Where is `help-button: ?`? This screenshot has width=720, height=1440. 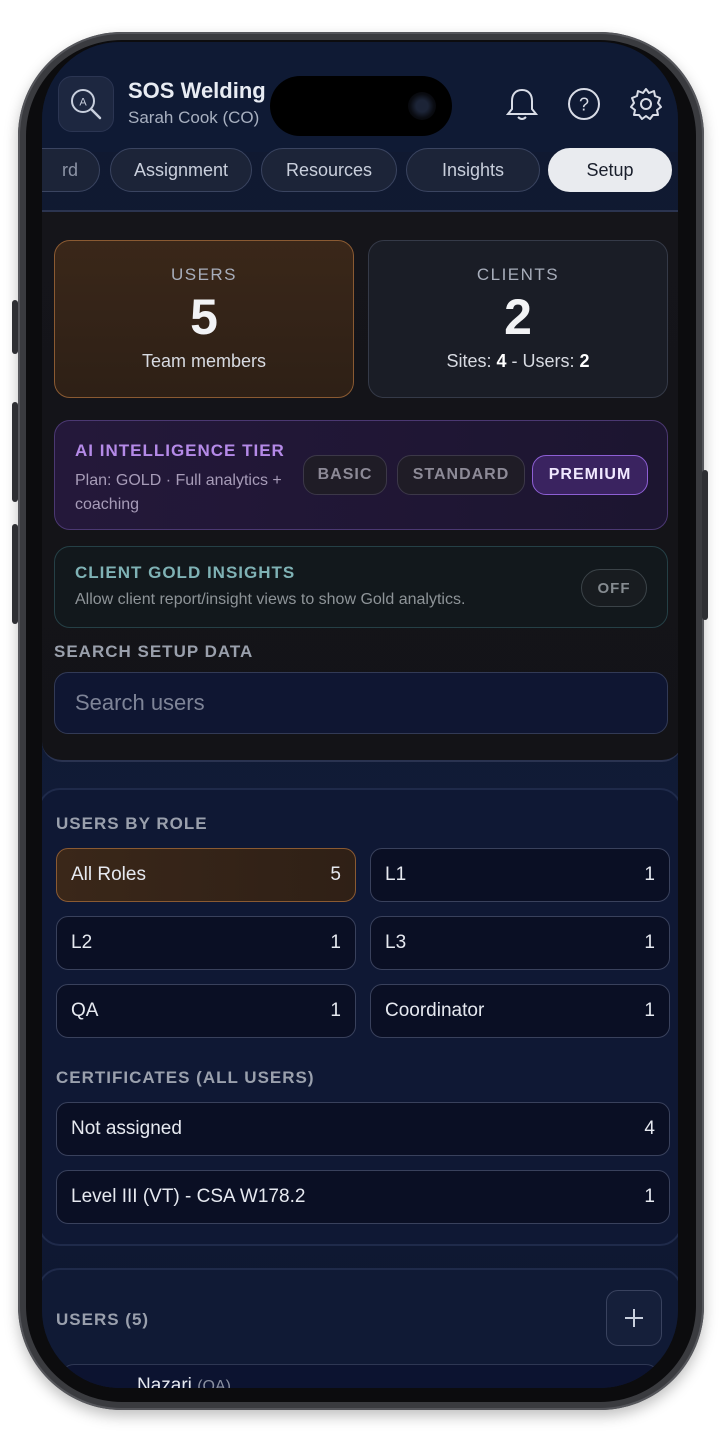
help-button: ? is located at coordinates (584, 104).